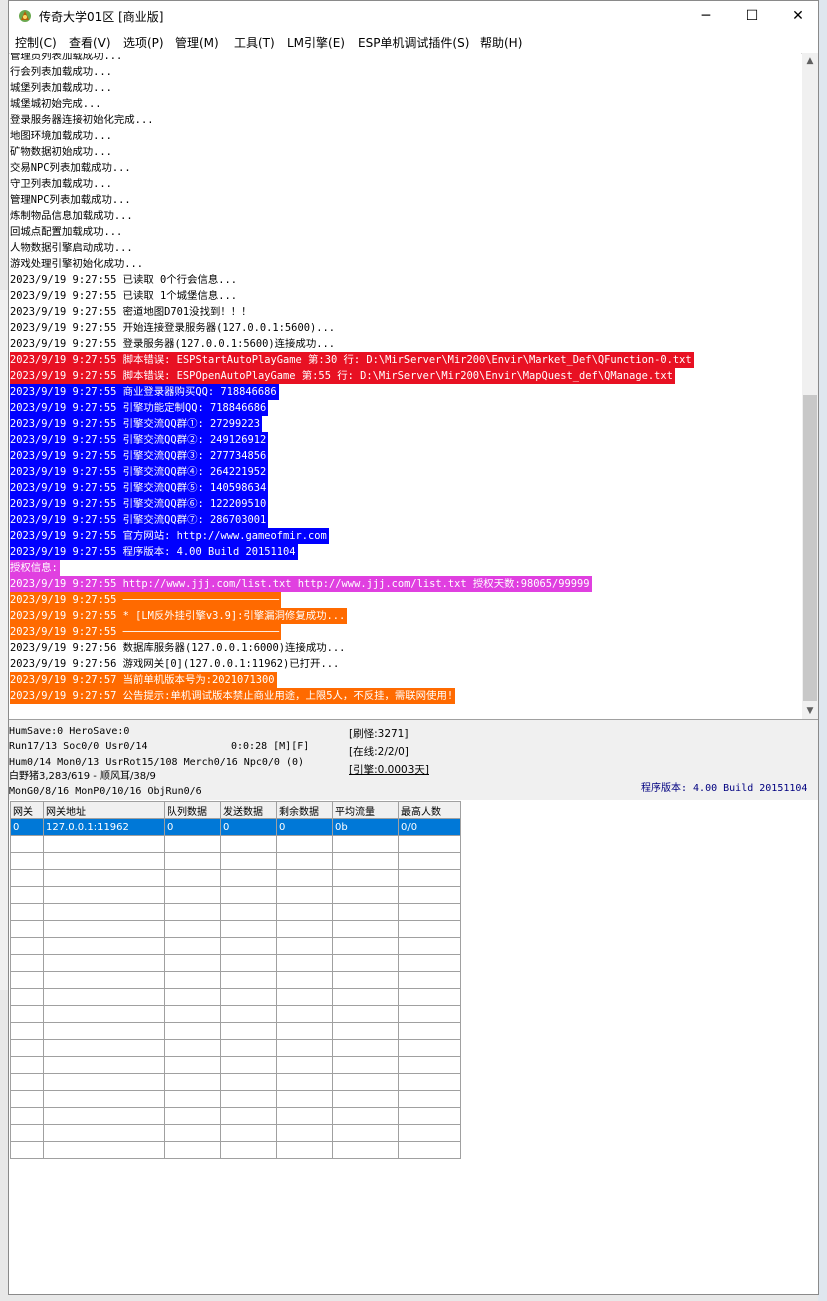  I want to click on log-line: 2023/9/19 9:27:55 引擎交流QQ群③: 277734856, so click(139, 456).